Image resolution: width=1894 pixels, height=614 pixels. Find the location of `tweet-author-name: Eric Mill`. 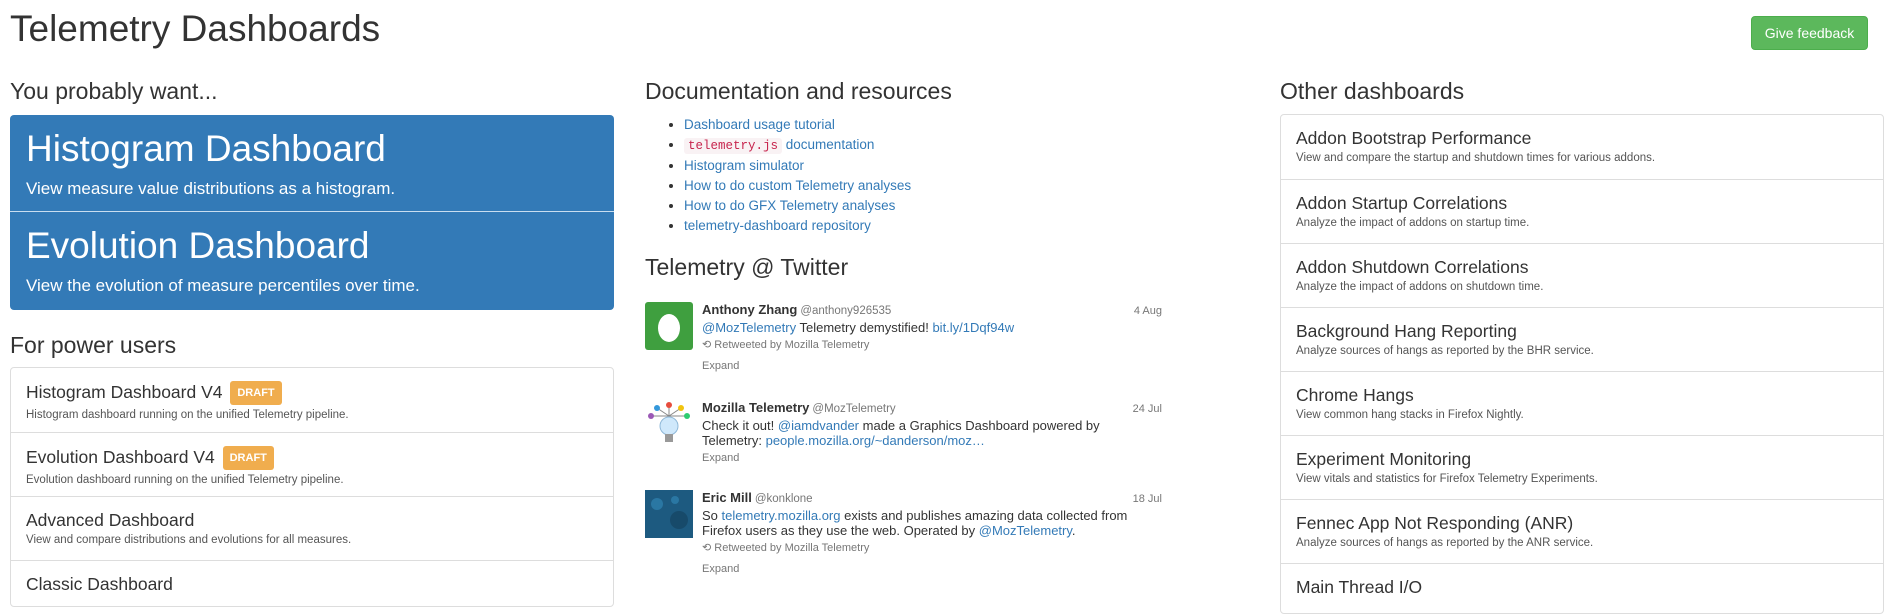

tweet-author-name: Eric Mill is located at coordinates (727, 497).